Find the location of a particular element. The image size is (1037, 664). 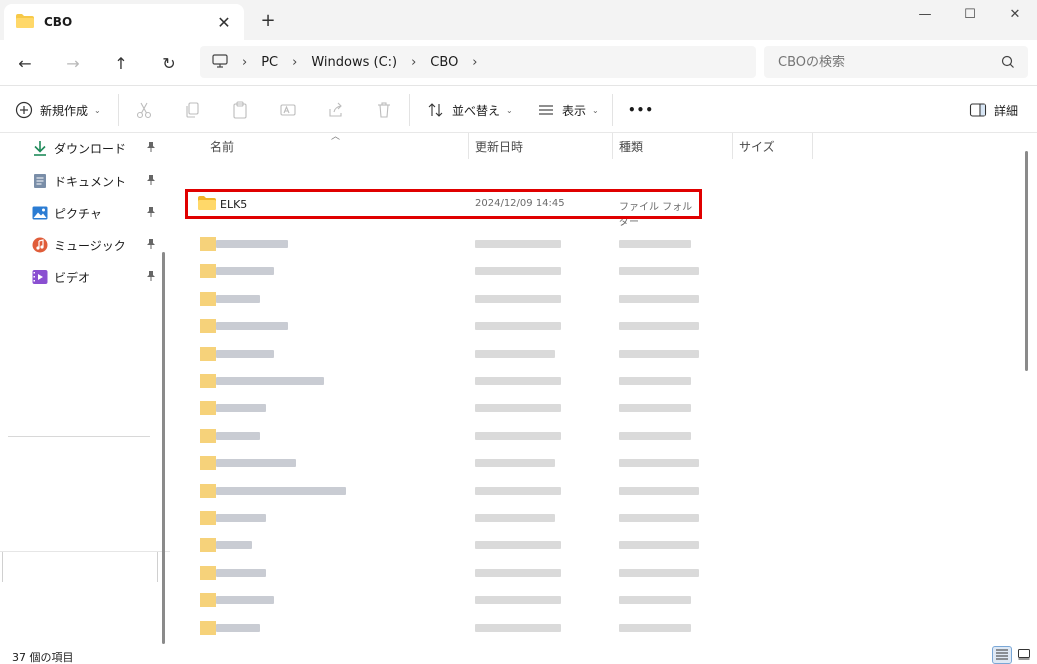

list-view-icon is located at coordinates (546, 110).